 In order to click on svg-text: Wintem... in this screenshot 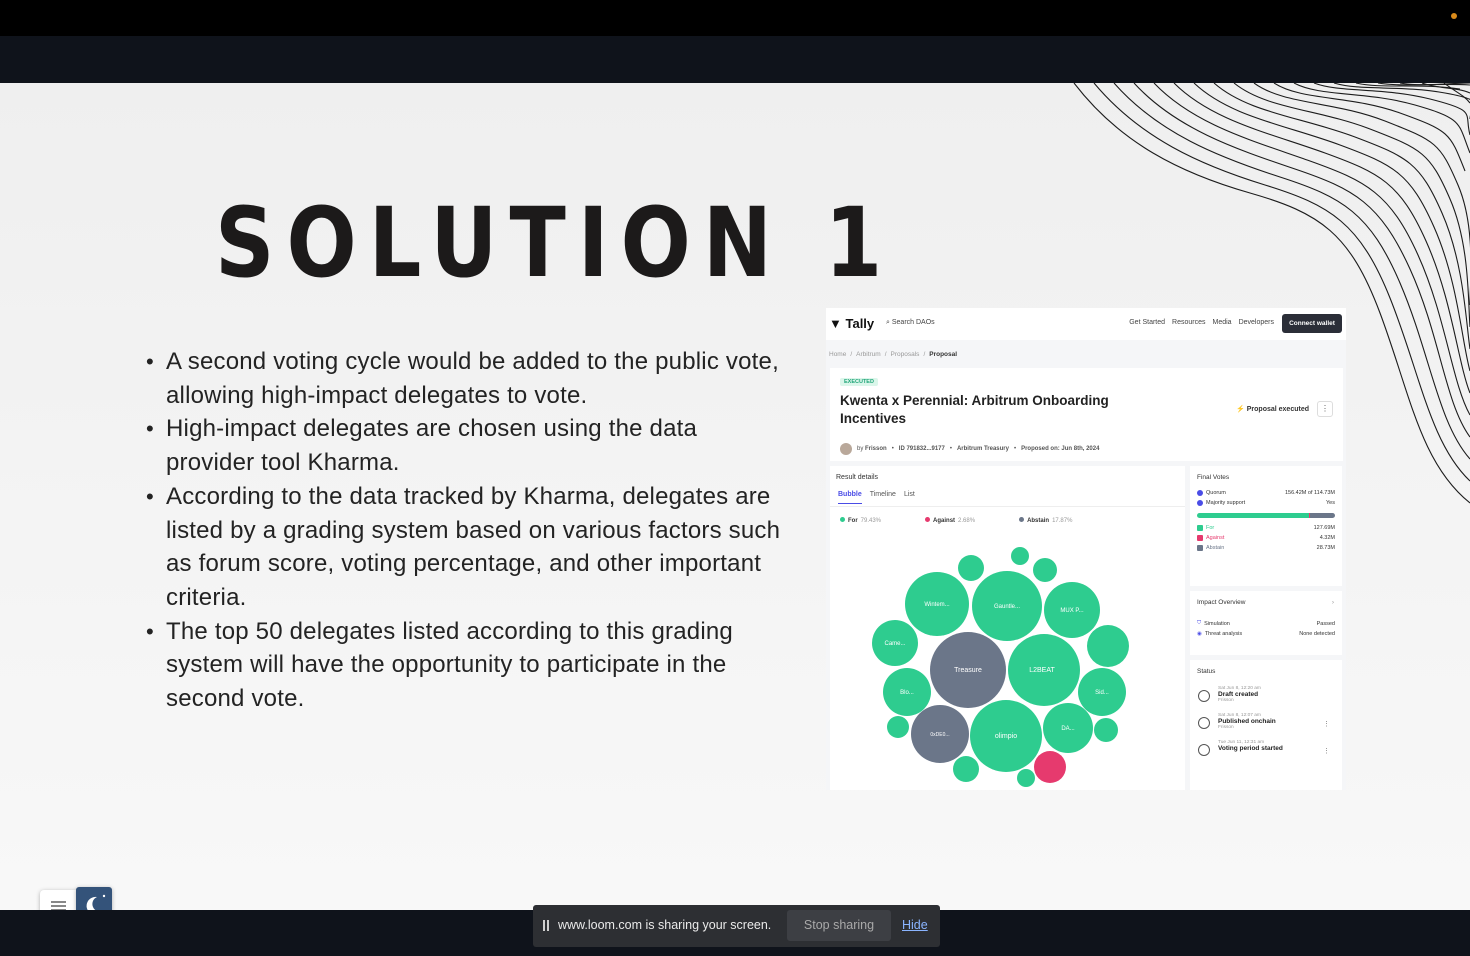, I will do `click(937, 605)`.